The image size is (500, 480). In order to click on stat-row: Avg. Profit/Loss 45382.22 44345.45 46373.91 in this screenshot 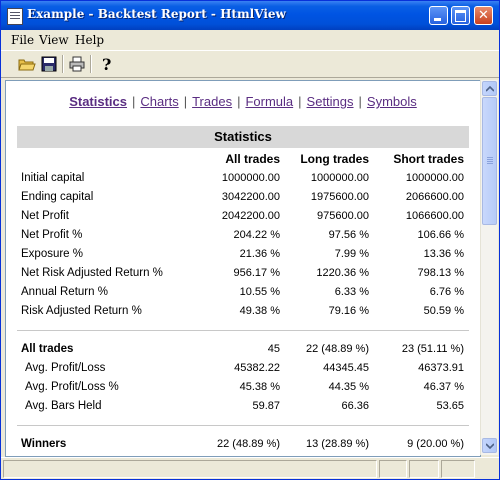, I will do `click(244, 368)`.